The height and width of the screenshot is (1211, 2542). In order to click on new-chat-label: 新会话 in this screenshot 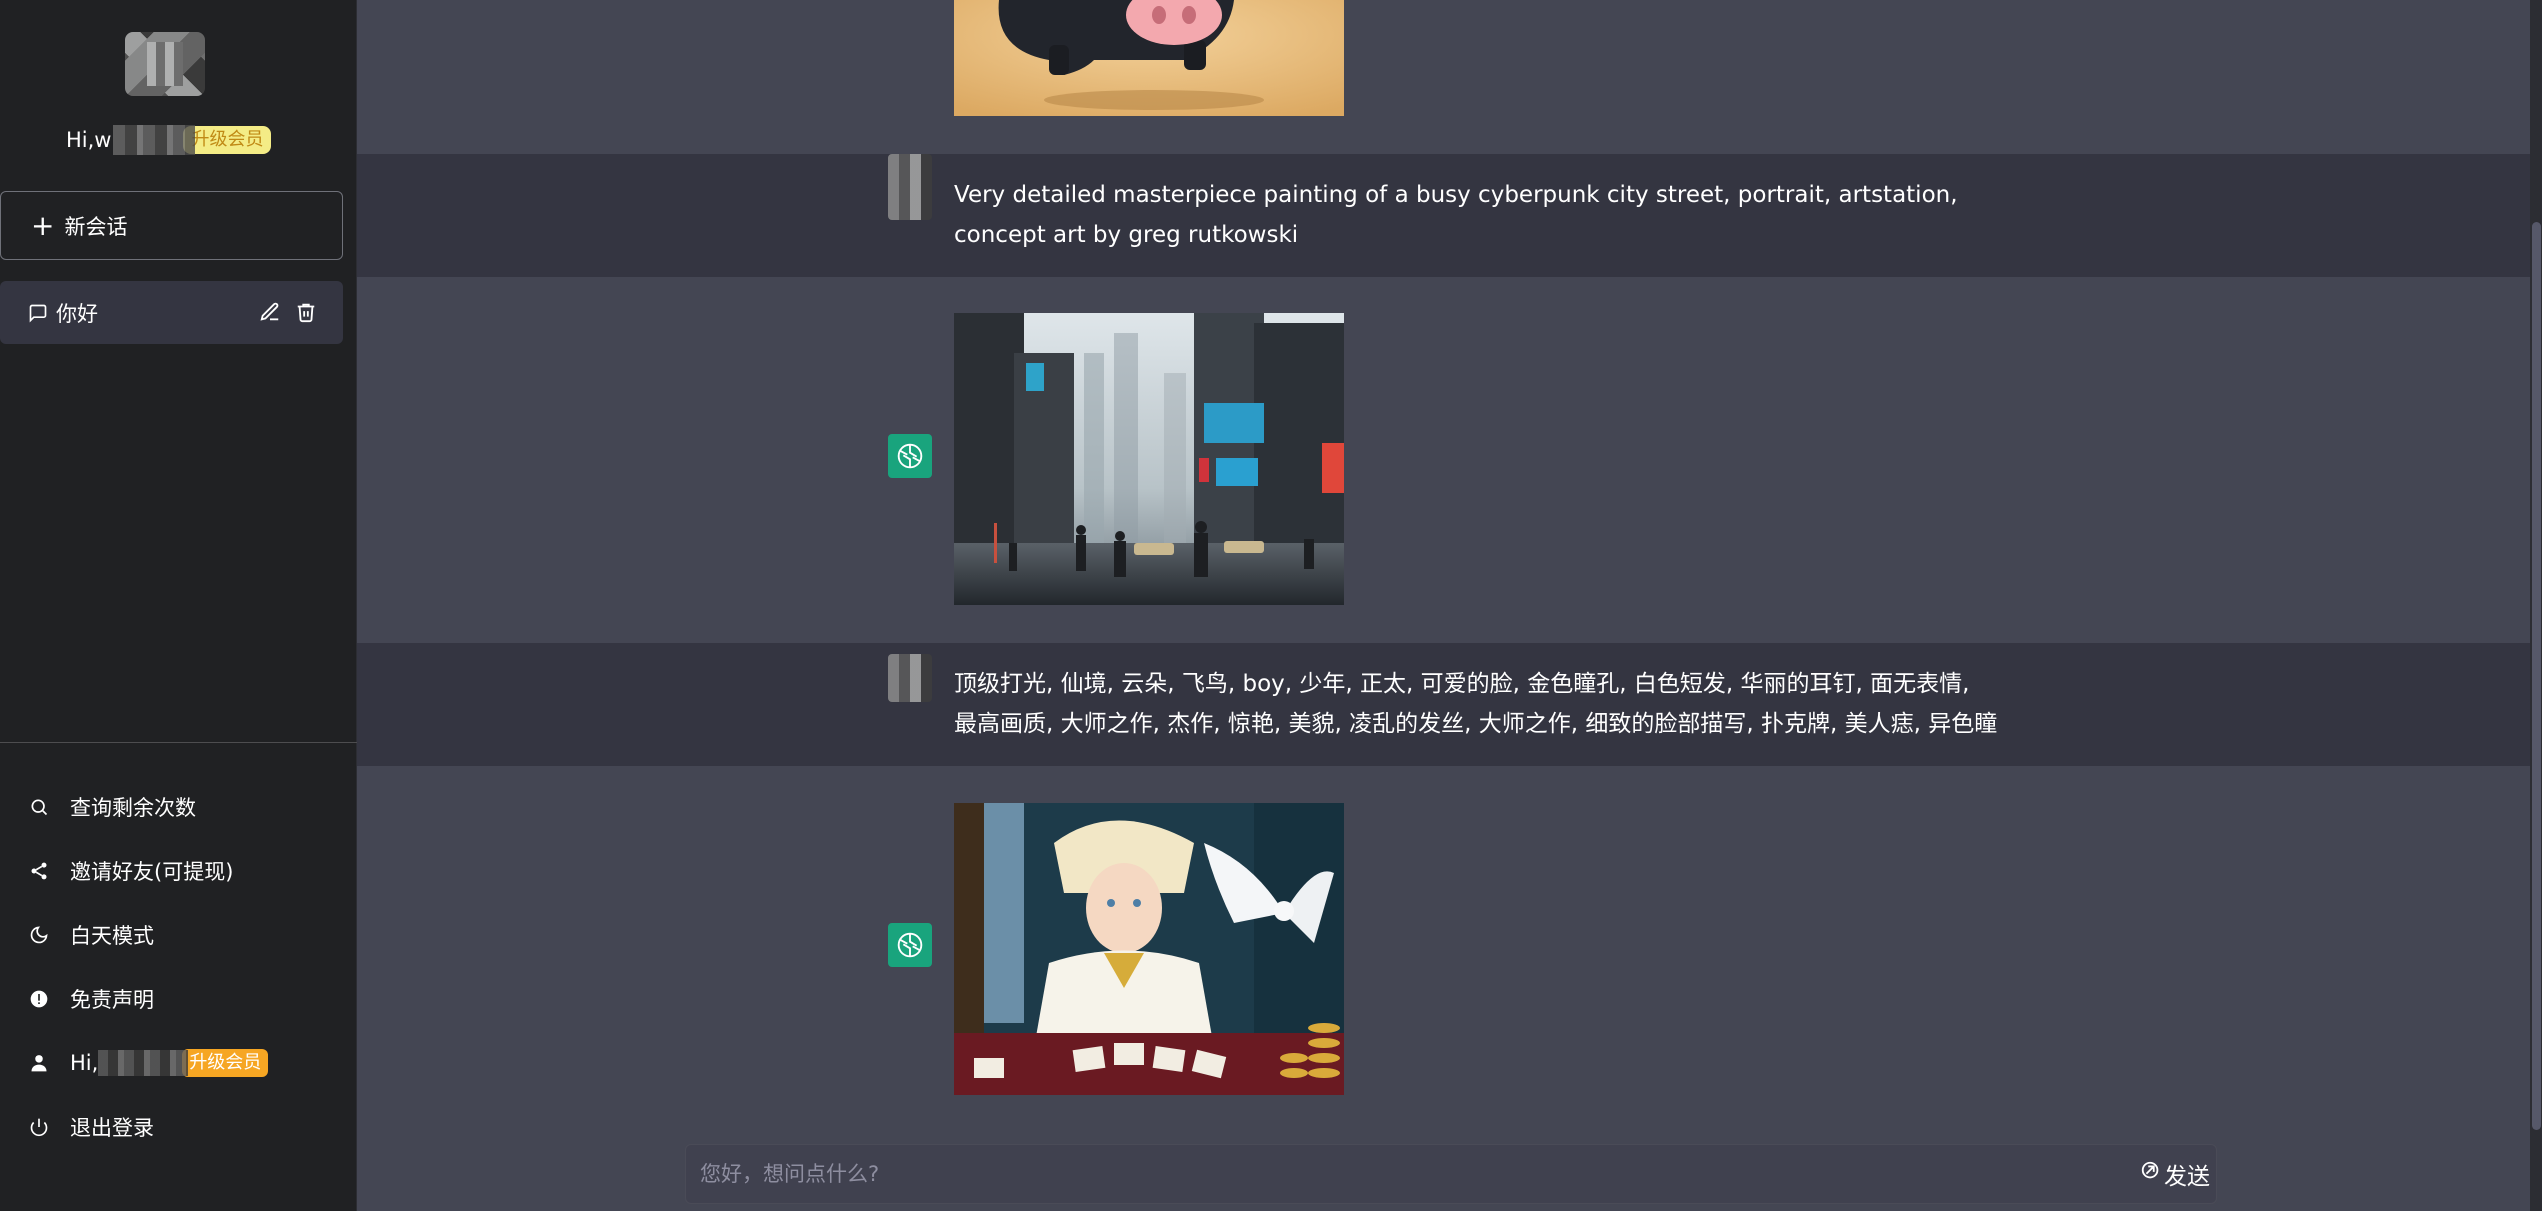, I will do `click(96, 226)`.